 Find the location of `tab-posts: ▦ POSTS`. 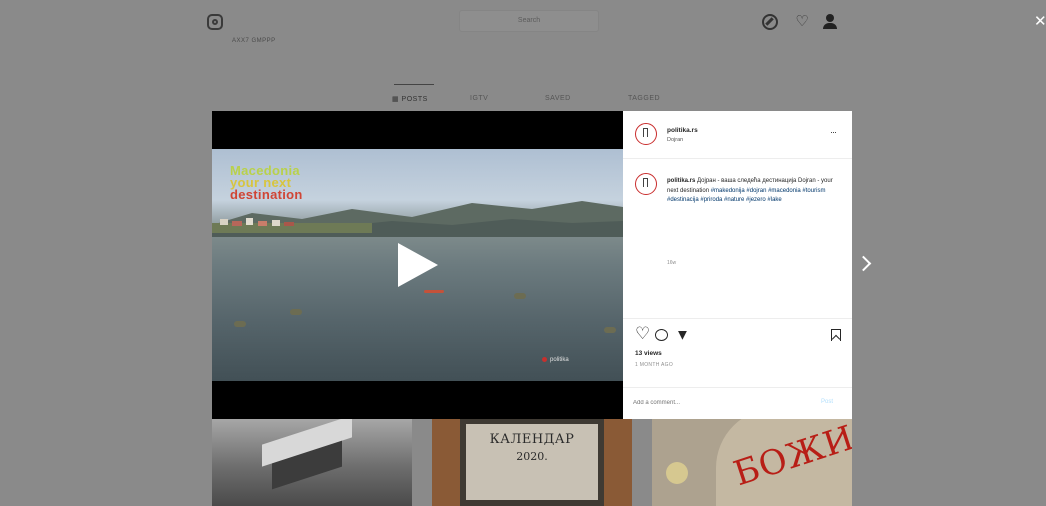

tab-posts: ▦ POSTS is located at coordinates (410, 99).